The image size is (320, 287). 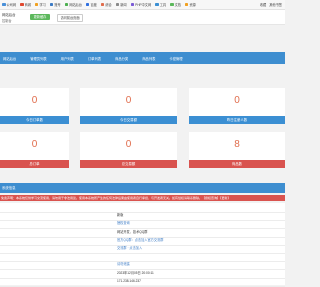 I want to click on bookmark-item: 文档, so click(x=175, y=4).